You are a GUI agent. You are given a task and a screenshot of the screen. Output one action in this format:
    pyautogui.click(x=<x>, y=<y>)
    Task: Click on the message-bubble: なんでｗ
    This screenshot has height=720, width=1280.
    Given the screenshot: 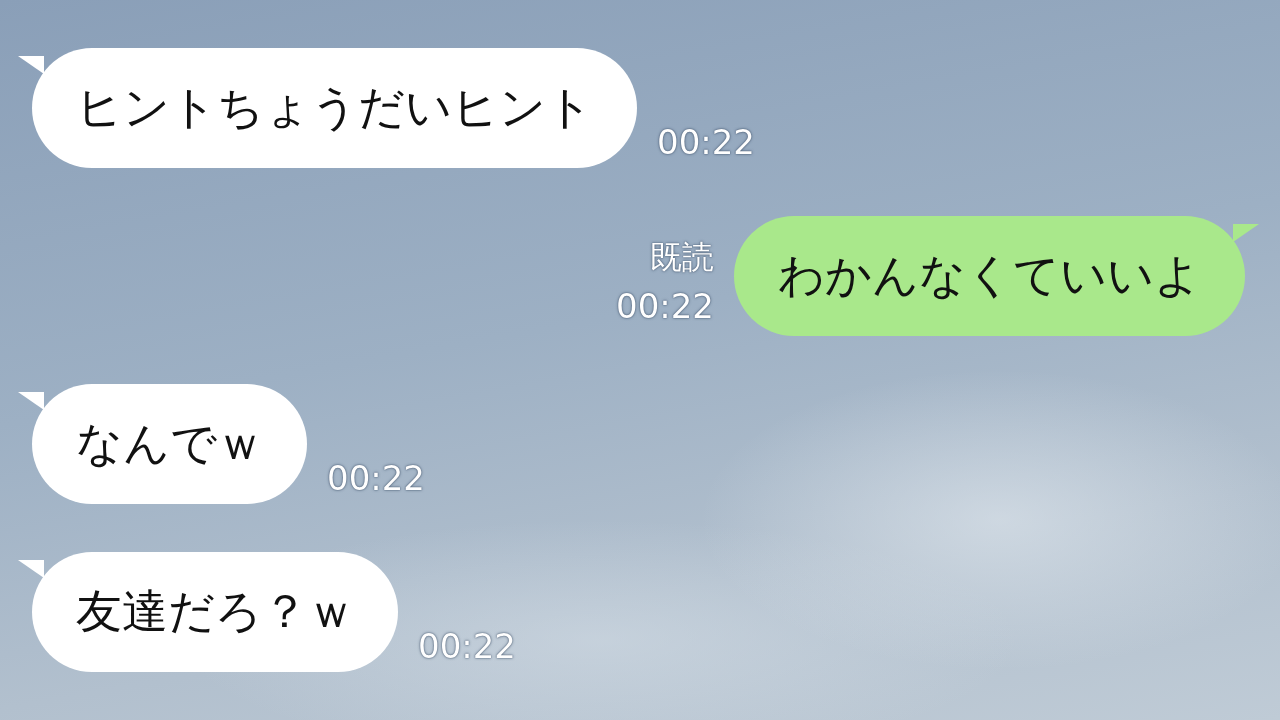 What is the action you would take?
    pyautogui.click(x=162, y=444)
    